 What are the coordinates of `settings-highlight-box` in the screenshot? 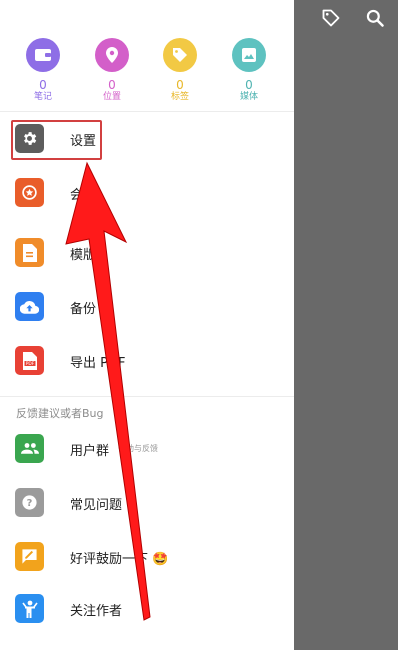 It's located at (56, 140).